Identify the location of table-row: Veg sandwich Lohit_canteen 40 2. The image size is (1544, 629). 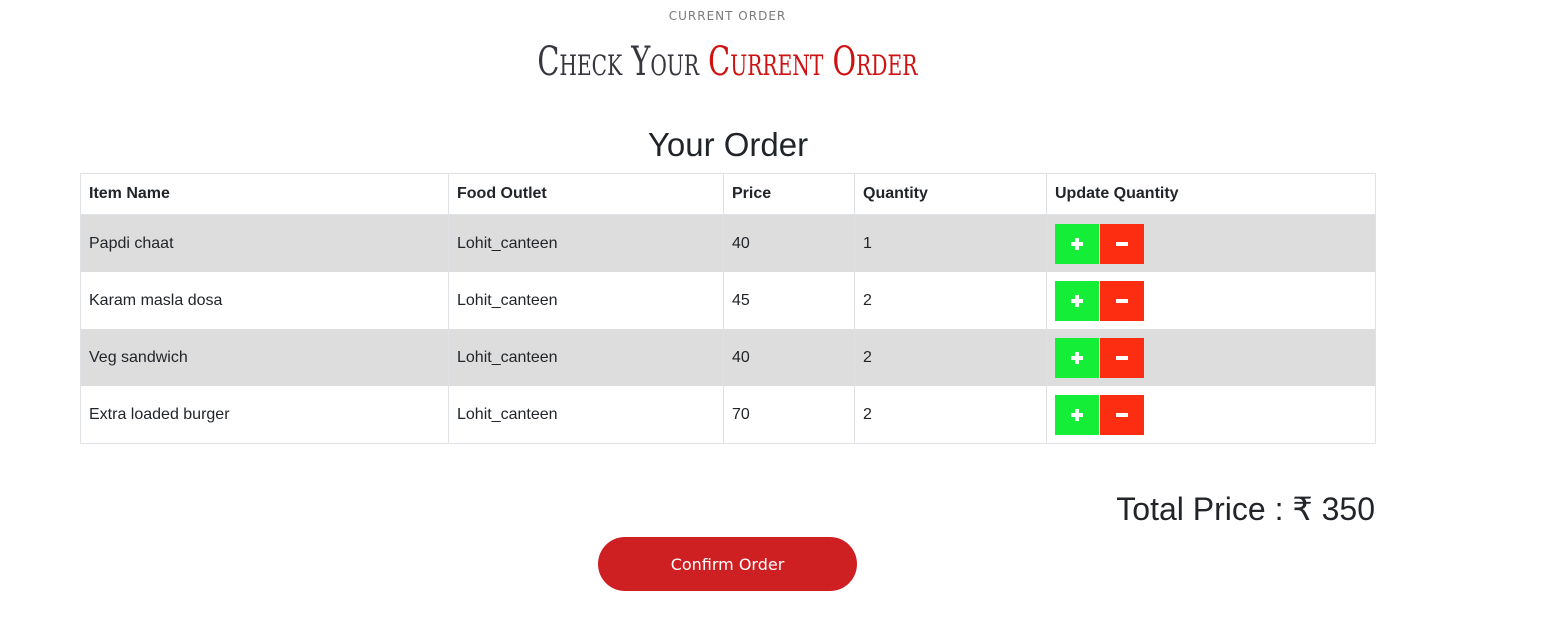
(728, 357).